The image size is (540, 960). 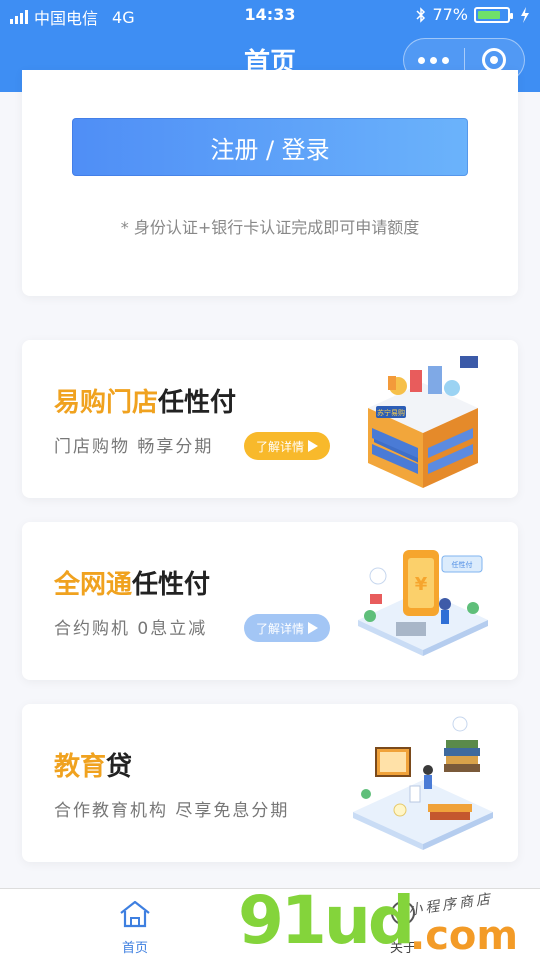 I want to click on phone-purchase-illustration: ¥ 任性付, so click(x=423, y=603).